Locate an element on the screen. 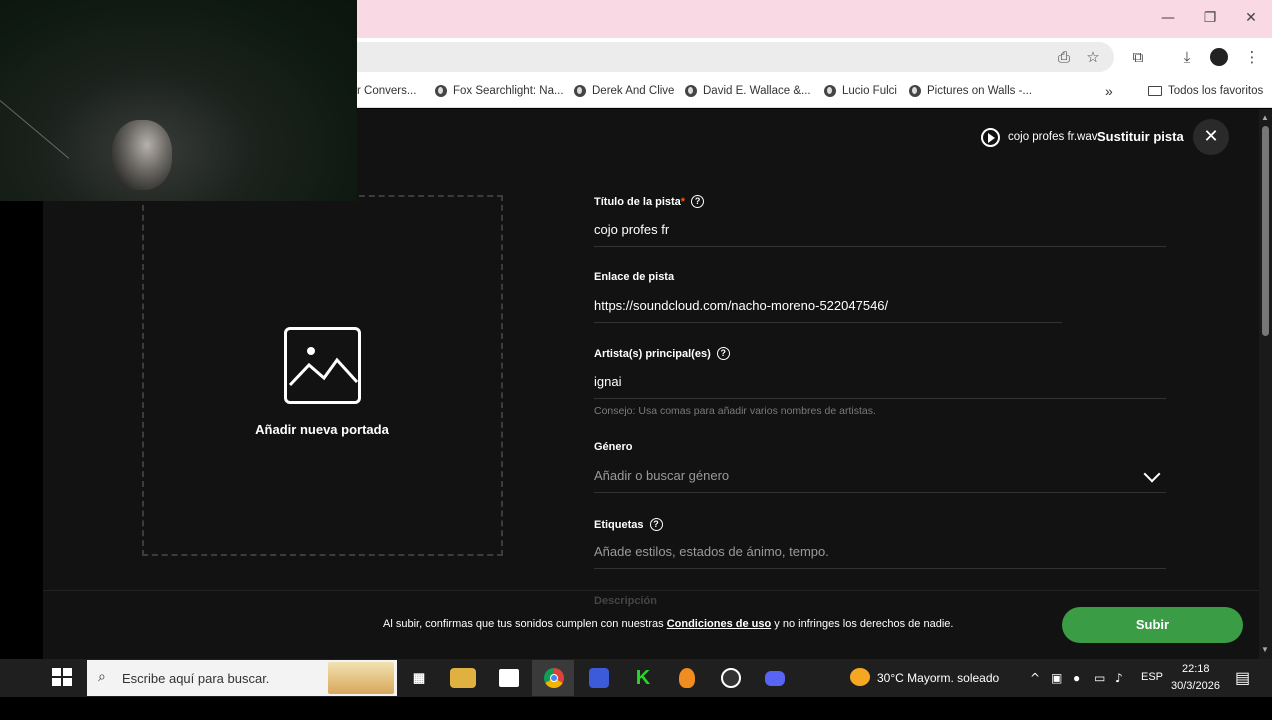  language-indicator: ESP is located at coordinates (1152, 677).